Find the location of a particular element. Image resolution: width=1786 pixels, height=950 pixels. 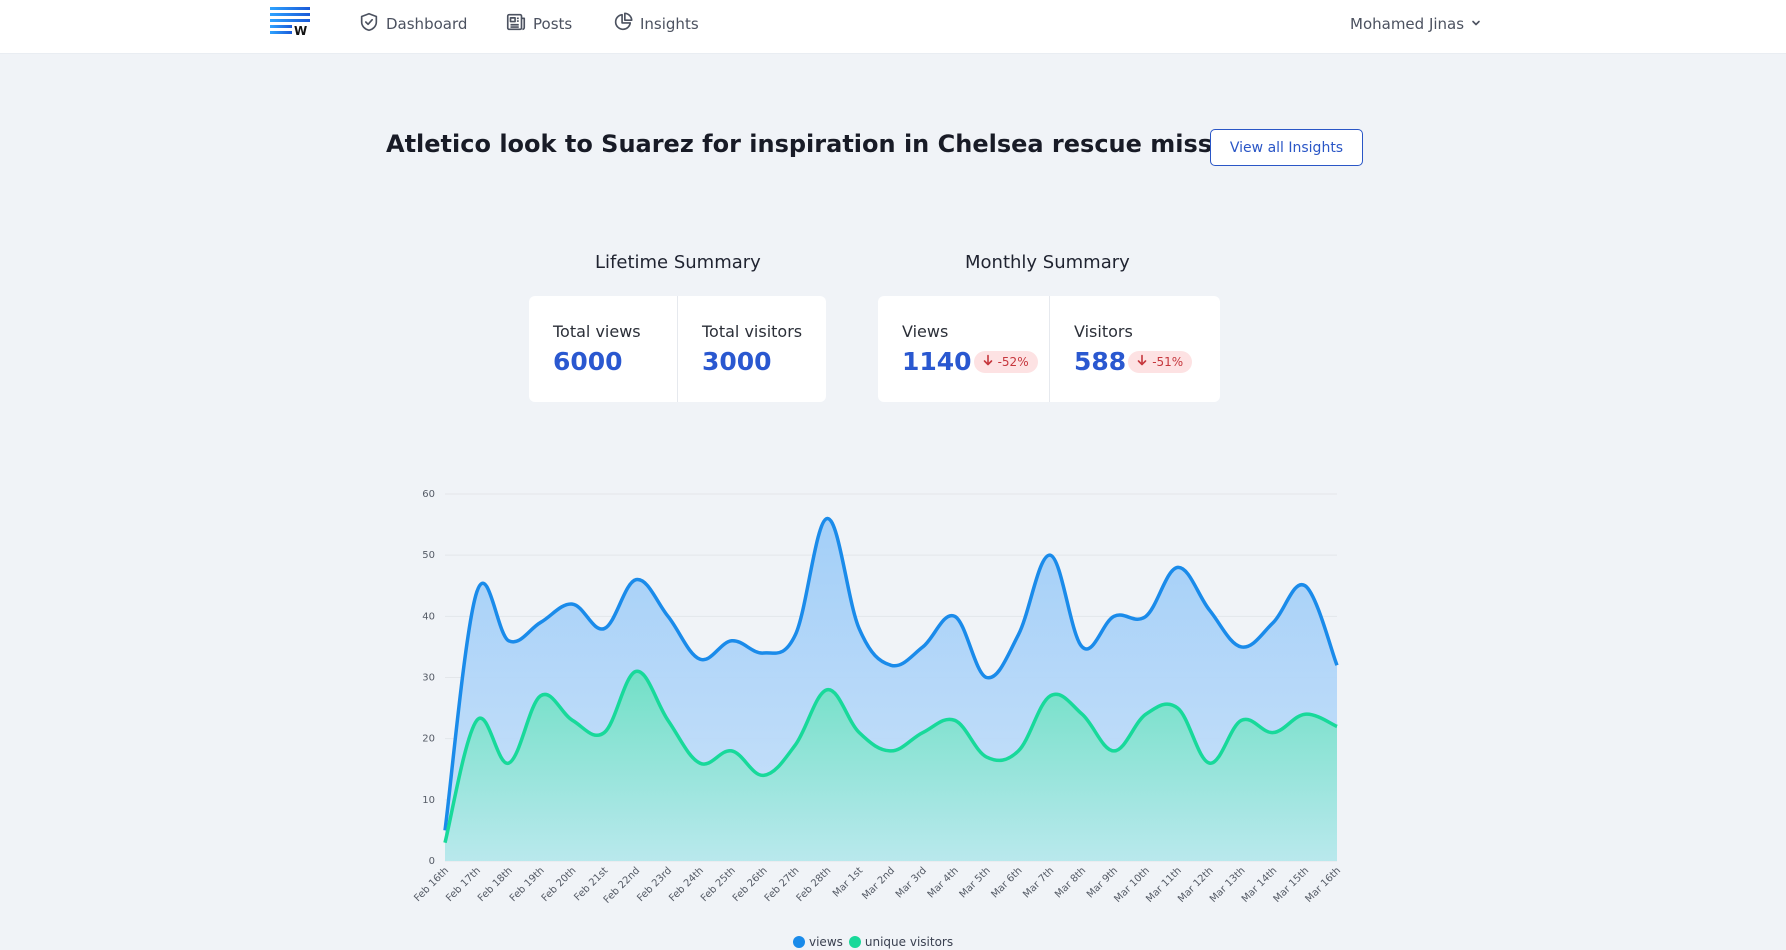

monthly-visitors-value: 588 -51% is located at coordinates (1133, 361).